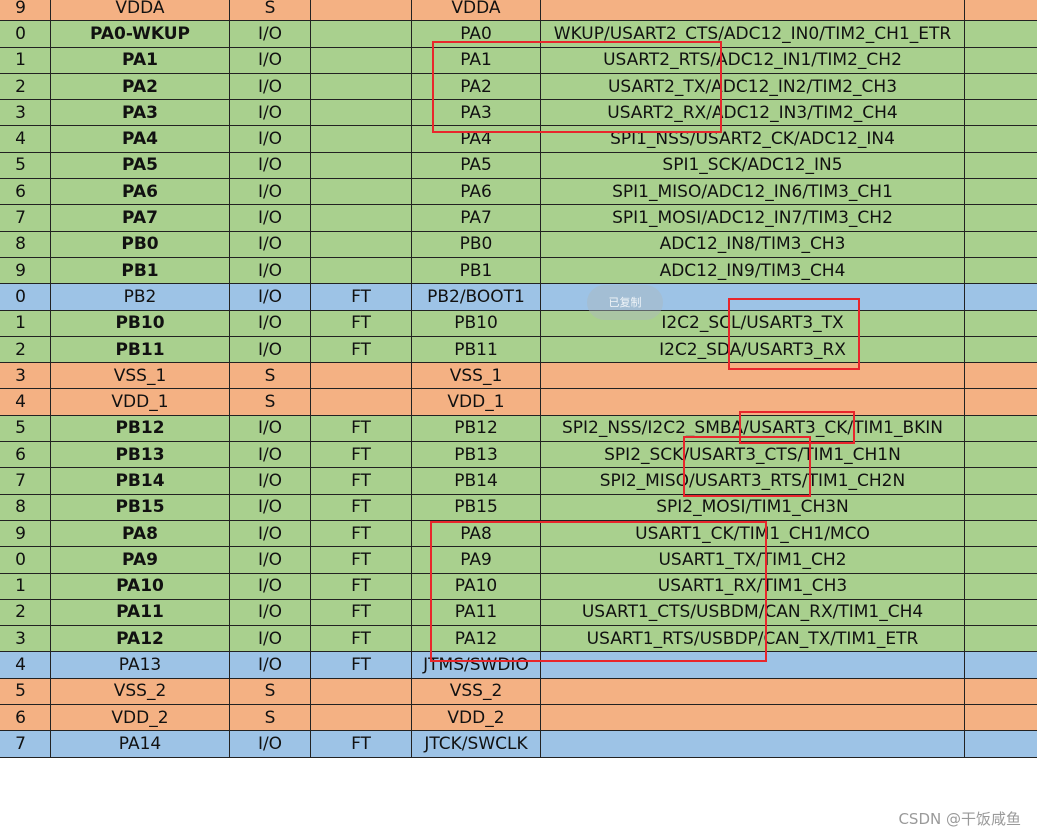 This screenshot has height=837, width=1037. I want to click on table-row: 8 PB15 I/O FT PB15 SPI2_MOSI/TIM1_CH3N, so click(518, 507).